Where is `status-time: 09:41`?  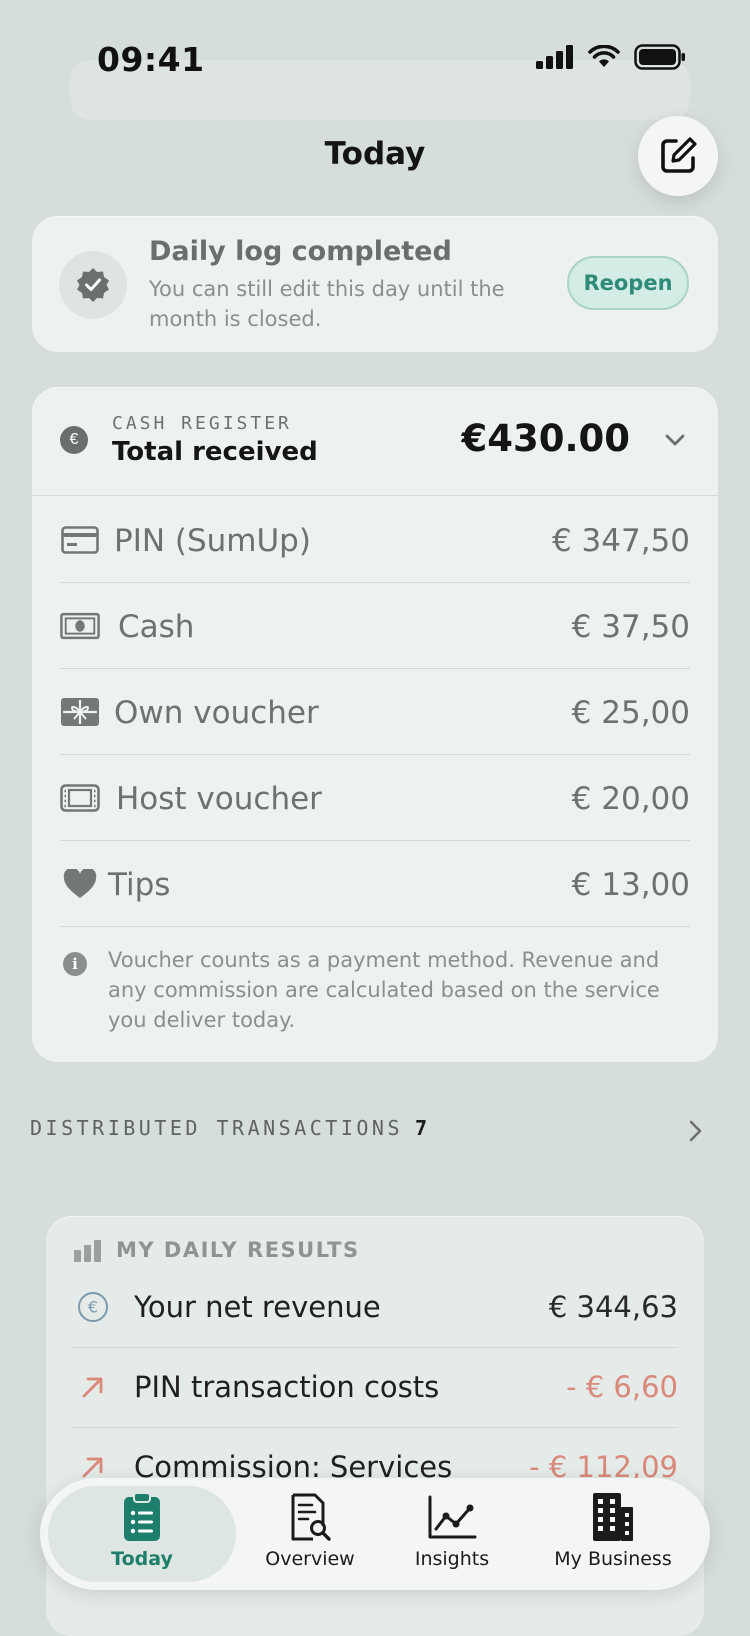
status-time: 09:41 is located at coordinates (151, 59).